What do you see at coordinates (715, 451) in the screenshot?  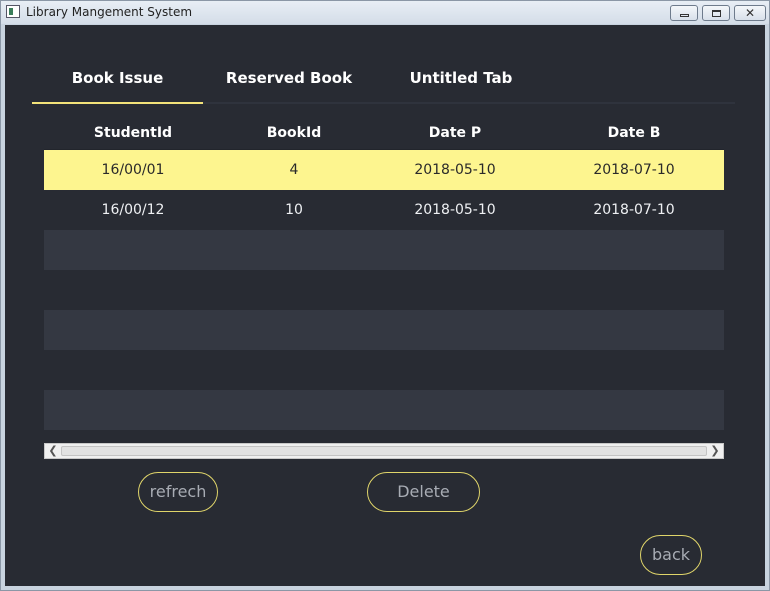 I see `scroll-right-icon: ❯` at bounding box center [715, 451].